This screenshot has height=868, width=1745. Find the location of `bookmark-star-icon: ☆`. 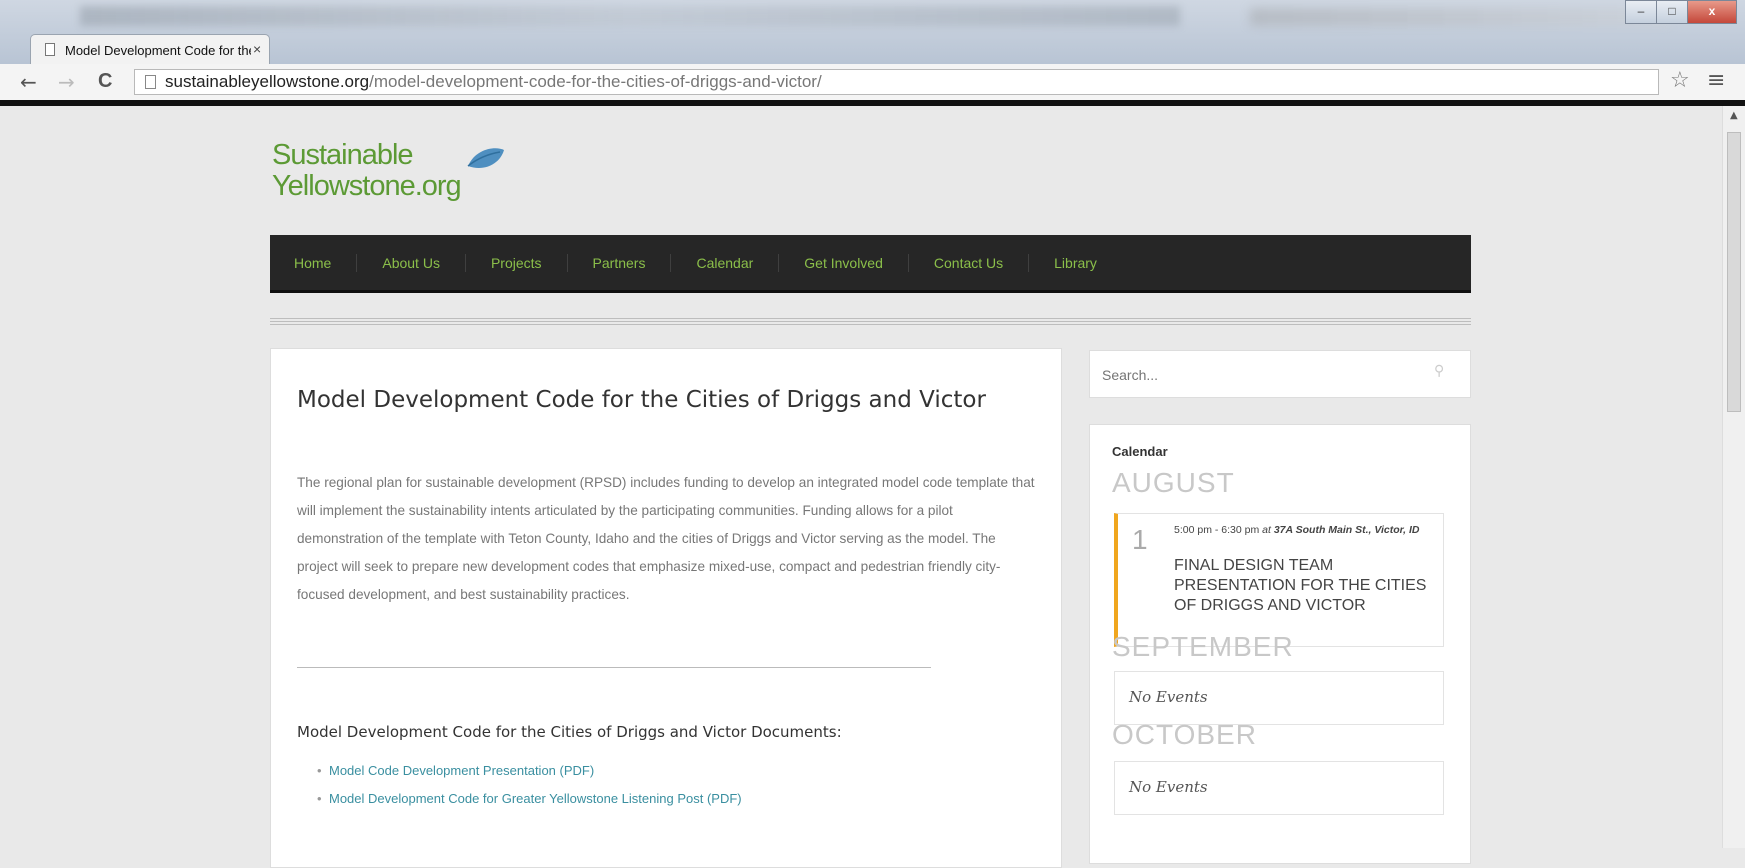

bookmark-star-icon: ☆ is located at coordinates (1680, 80).